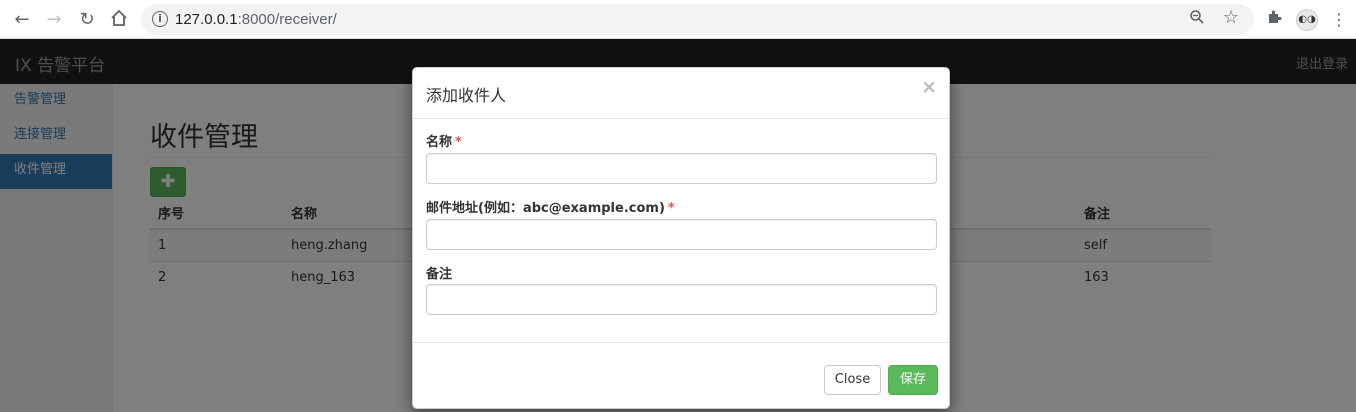 This screenshot has width=1356, height=412. I want to click on email-input, so click(681, 234).